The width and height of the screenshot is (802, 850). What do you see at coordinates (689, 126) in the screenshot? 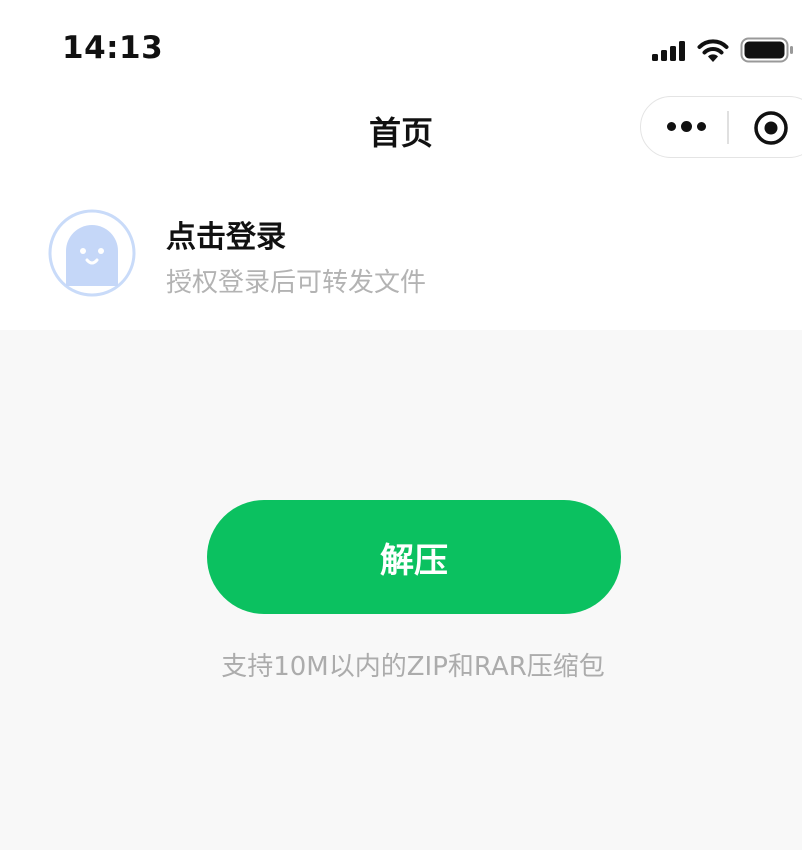
I see `more-dots-icon` at bounding box center [689, 126].